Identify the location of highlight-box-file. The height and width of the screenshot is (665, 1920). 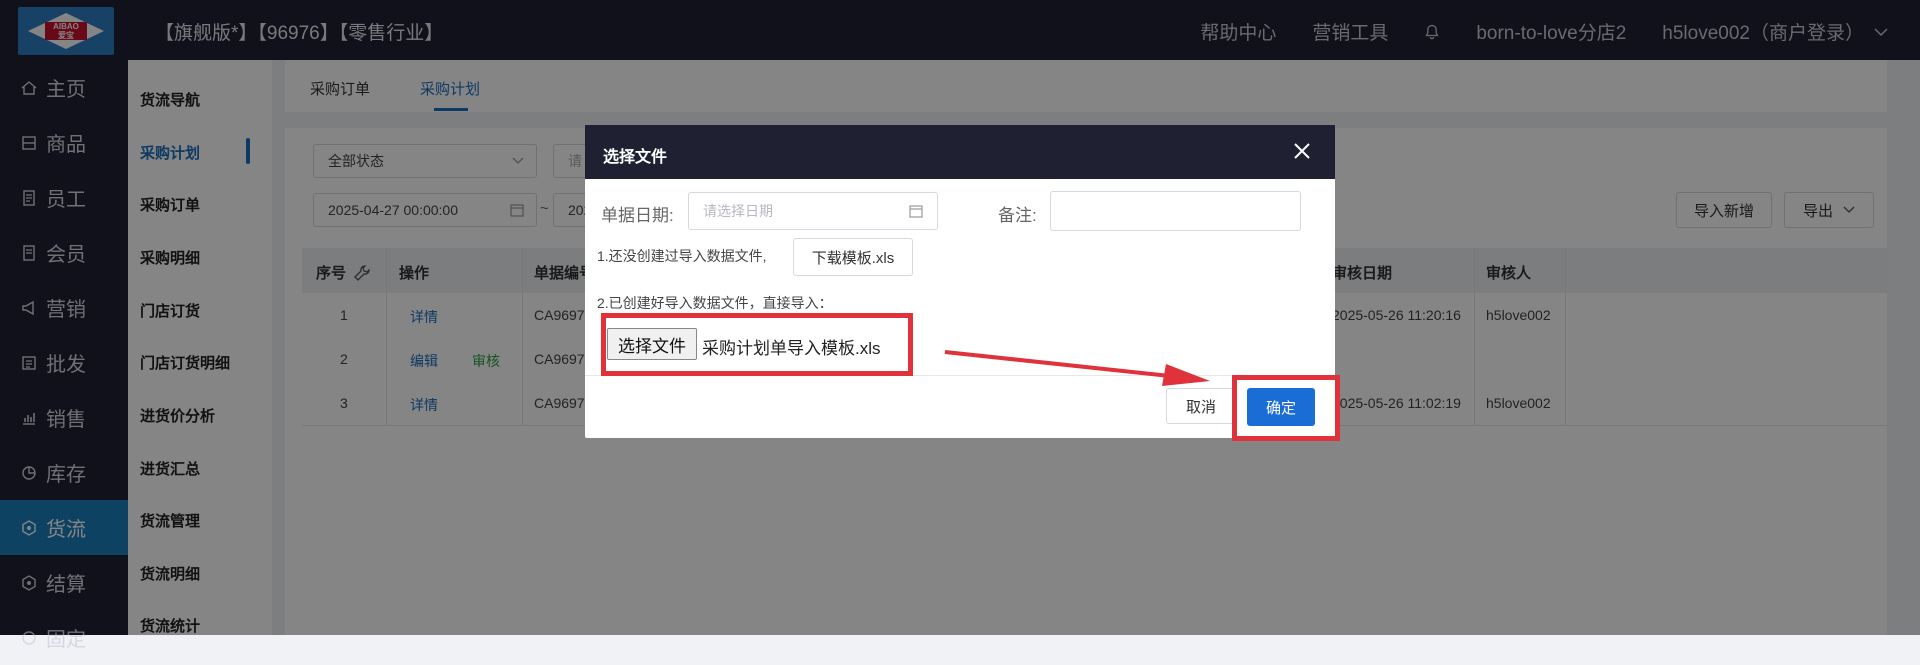
(757, 344).